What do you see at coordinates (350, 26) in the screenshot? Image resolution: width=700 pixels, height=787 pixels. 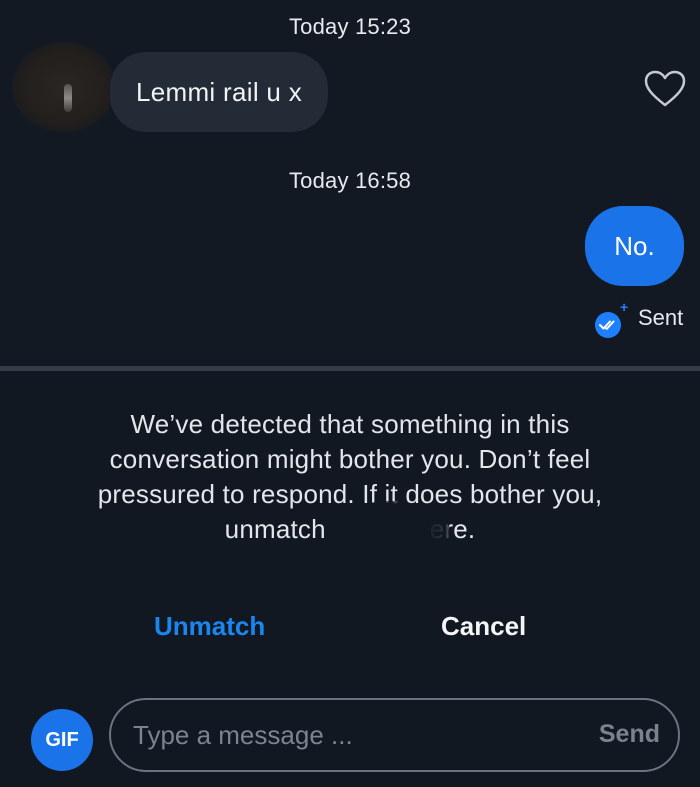 I see `message-timestamp: Today 15:23` at bounding box center [350, 26].